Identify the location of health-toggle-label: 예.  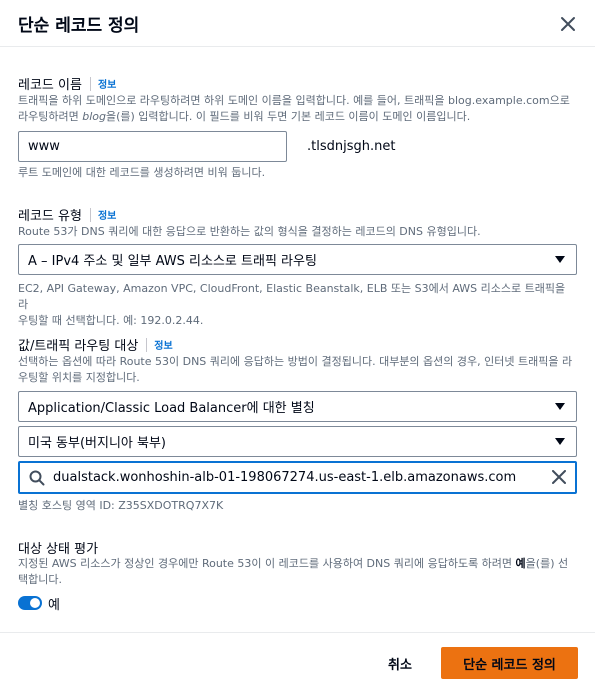
(54, 605).